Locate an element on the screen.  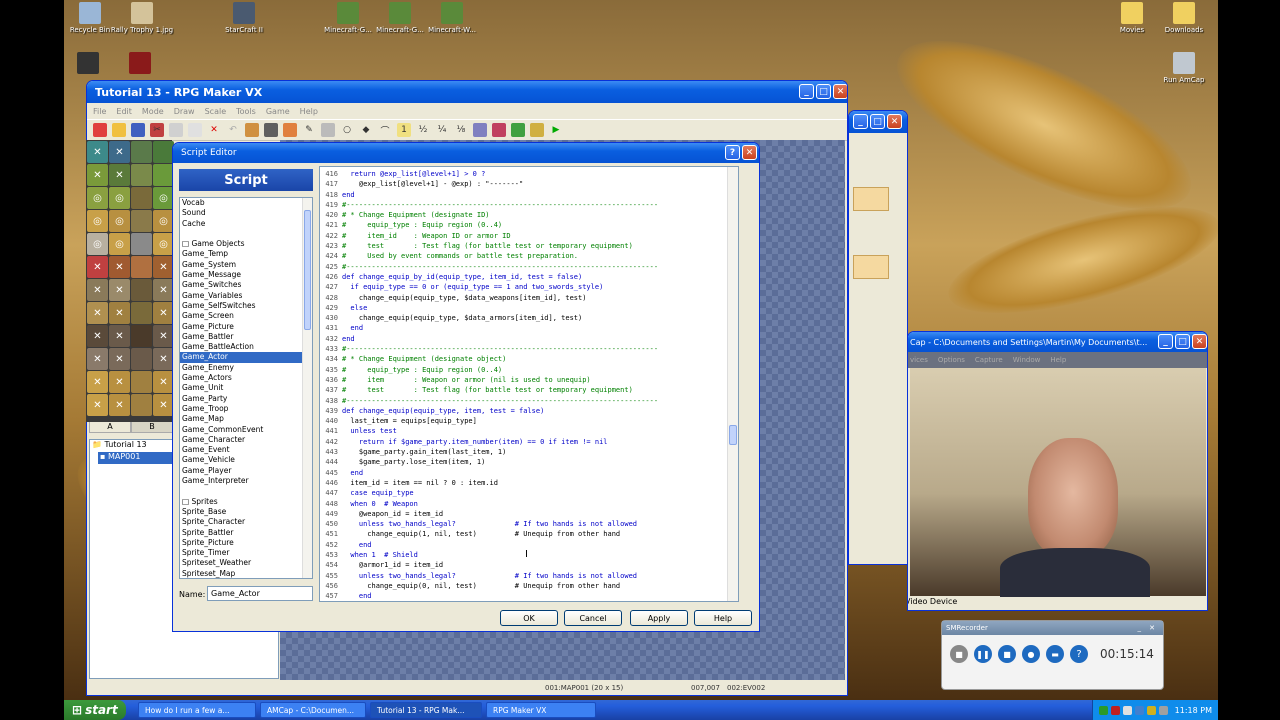
record-icon: ■ is located at coordinates (959, 654).